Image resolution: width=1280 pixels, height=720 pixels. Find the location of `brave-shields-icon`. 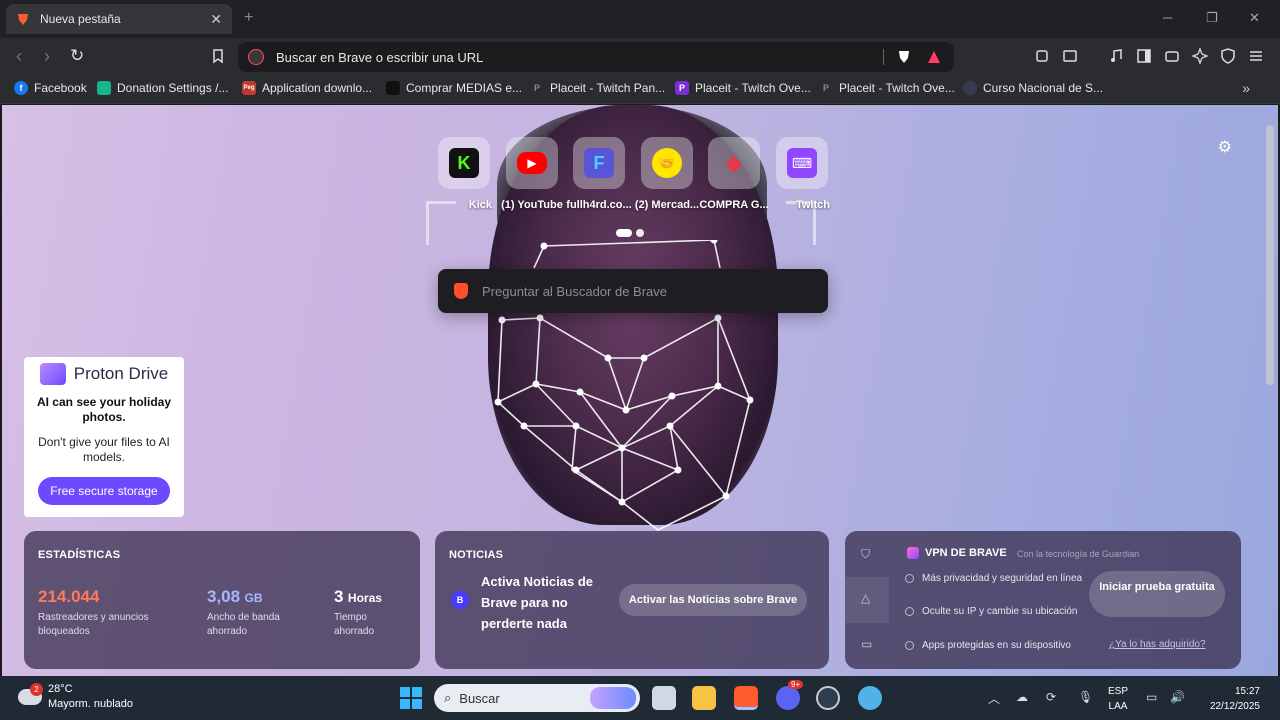

brave-shields-icon is located at coordinates (904, 57).